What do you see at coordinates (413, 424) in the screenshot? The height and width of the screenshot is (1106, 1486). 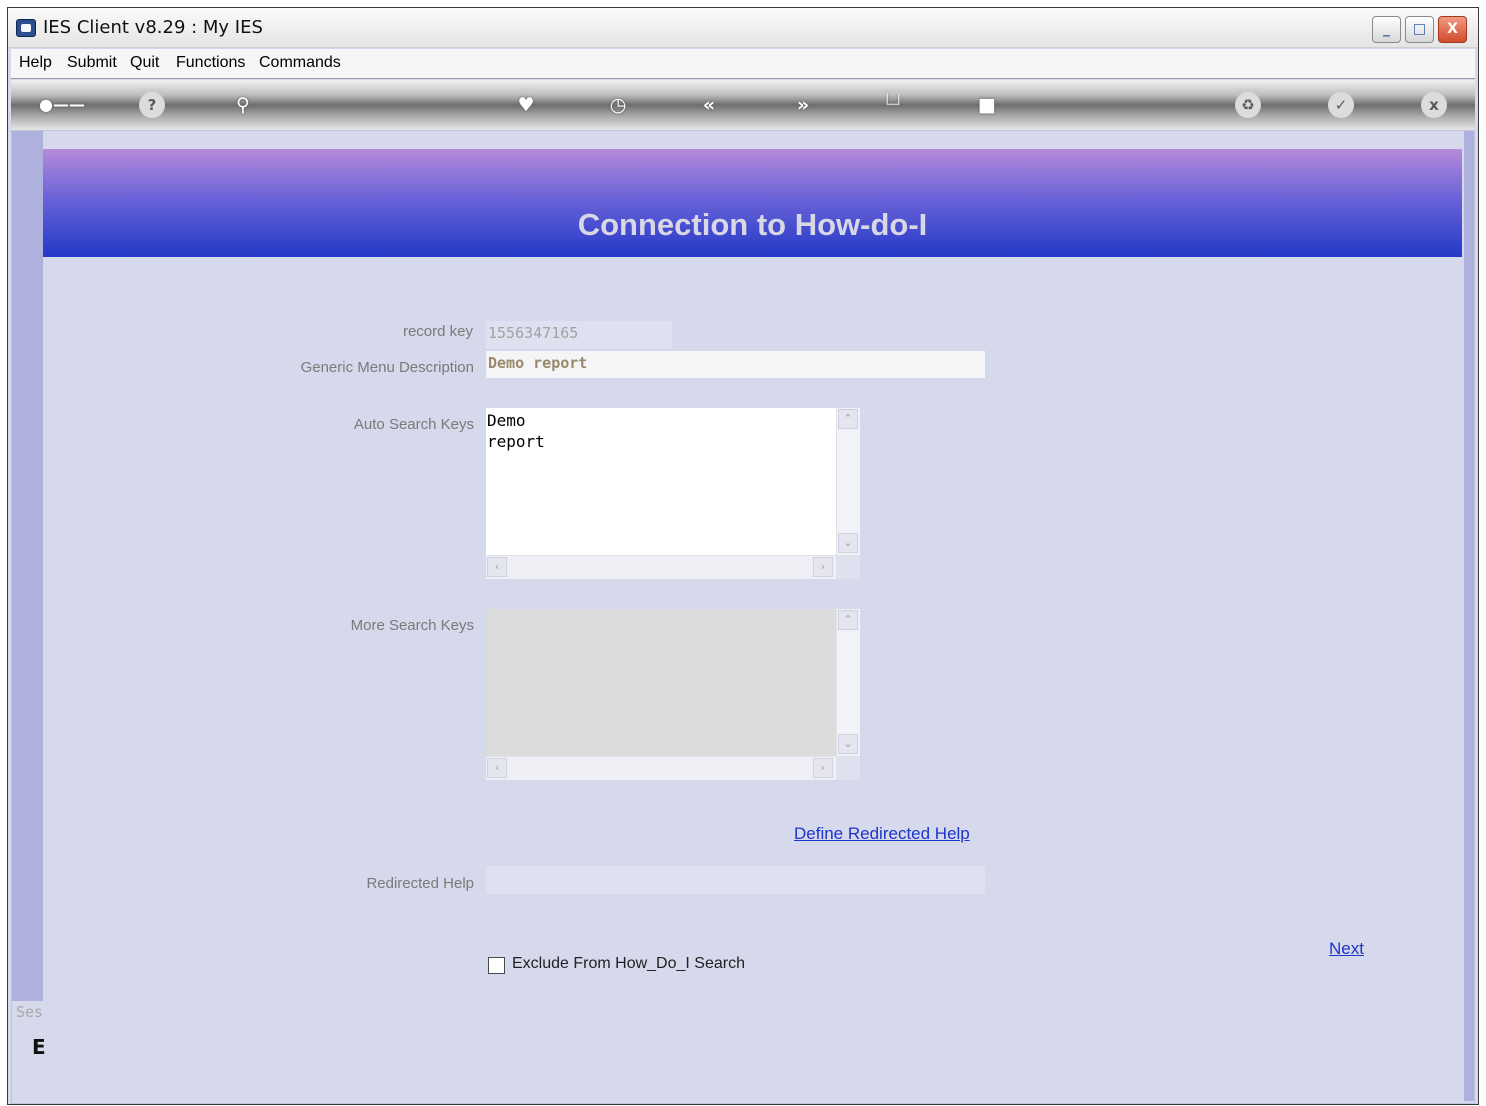 I see `auto-keys-label: Auto Search Keys` at bounding box center [413, 424].